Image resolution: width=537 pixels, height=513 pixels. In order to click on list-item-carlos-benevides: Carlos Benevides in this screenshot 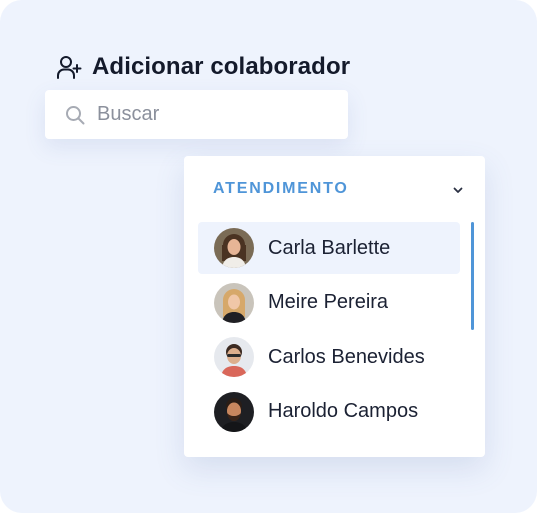, I will do `click(329, 357)`.